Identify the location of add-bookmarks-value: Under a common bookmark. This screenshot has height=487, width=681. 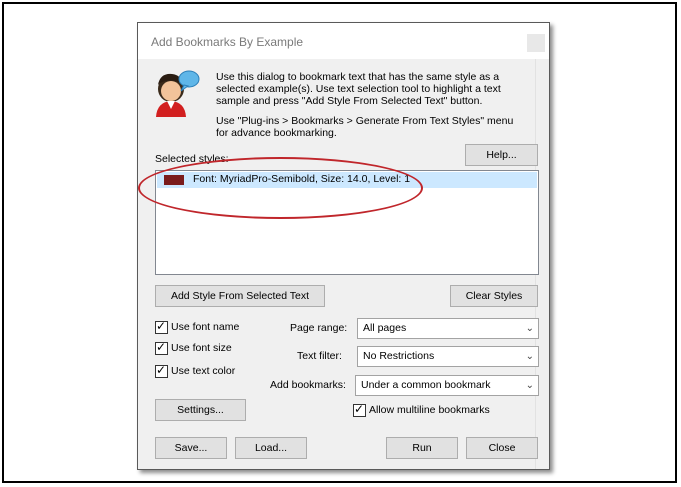
(426, 385).